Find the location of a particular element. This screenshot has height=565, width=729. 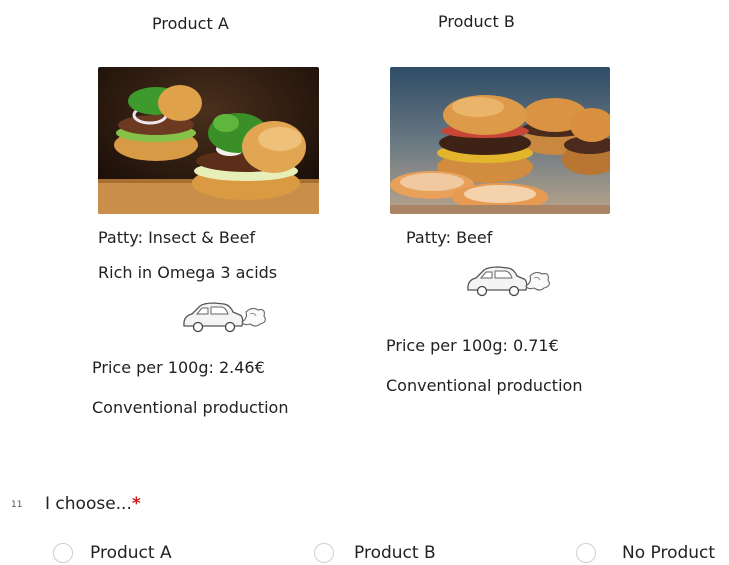

product-a-patty: Patty: Insect & Beef is located at coordinates (177, 237).